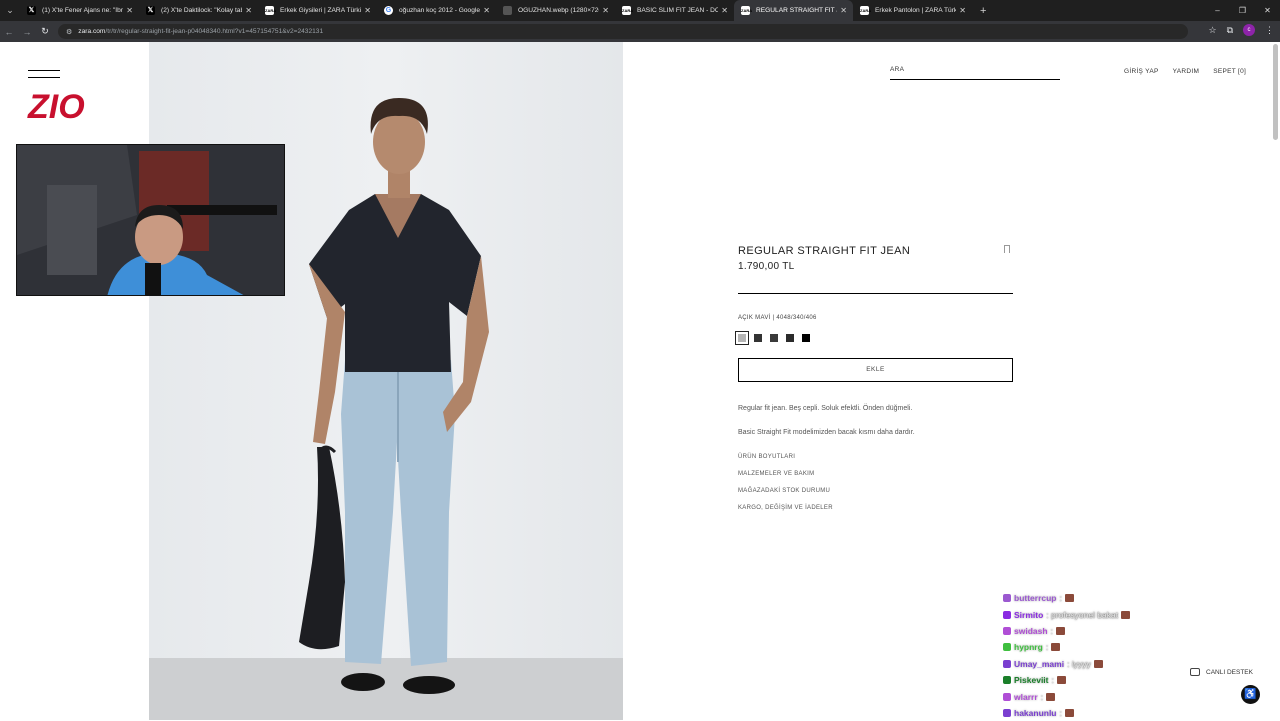 The height and width of the screenshot is (721, 1280). Describe the element at coordinates (875, 474) in the screenshot. I see `materials-link: MALZEMELER VE BAKIM` at that location.